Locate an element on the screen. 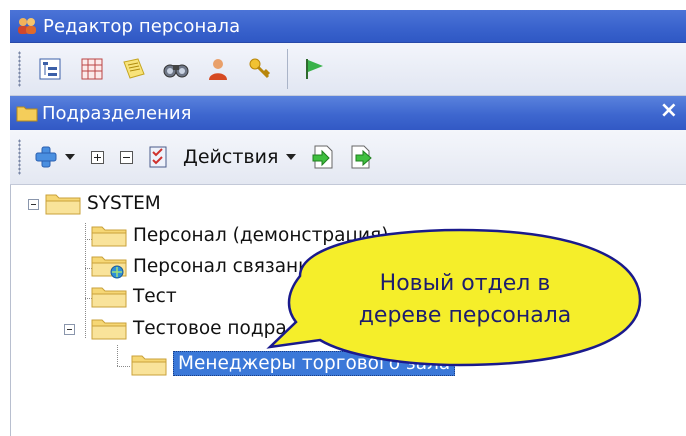 The width and height of the screenshot is (686, 436). tree-item: Тест is located at coordinates (134, 296).